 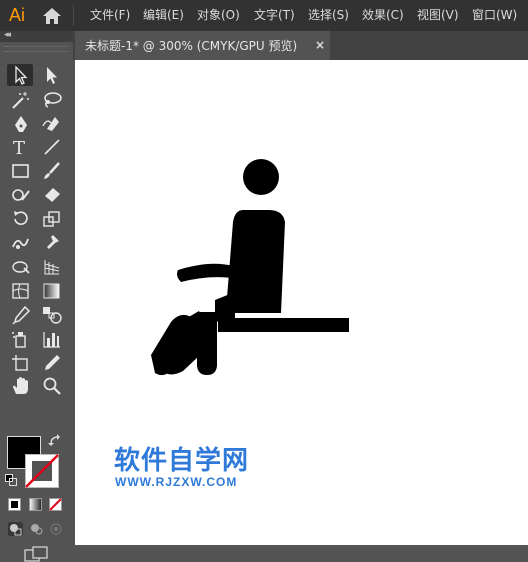 What do you see at coordinates (52, 363) in the screenshot?
I see `slice-tool-icon` at bounding box center [52, 363].